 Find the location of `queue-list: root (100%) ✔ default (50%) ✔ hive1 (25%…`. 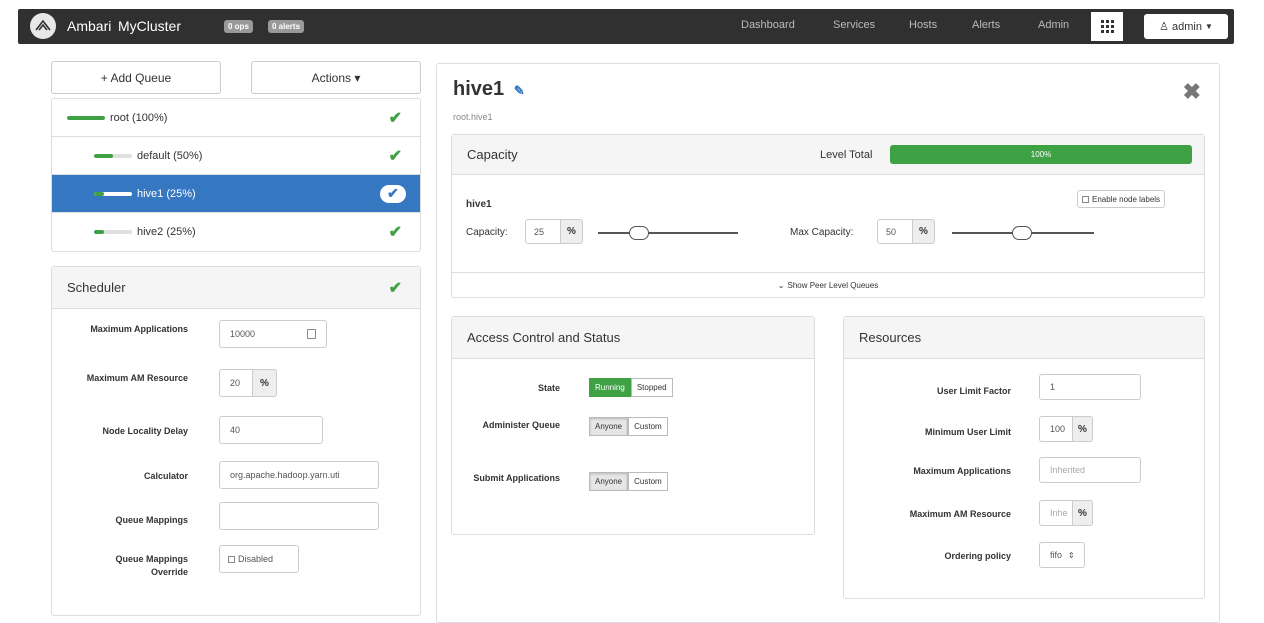

queue-list: root (100%) ✔ default (50%) ✔ hive1 (25%… is located at coordinates (236, 175).